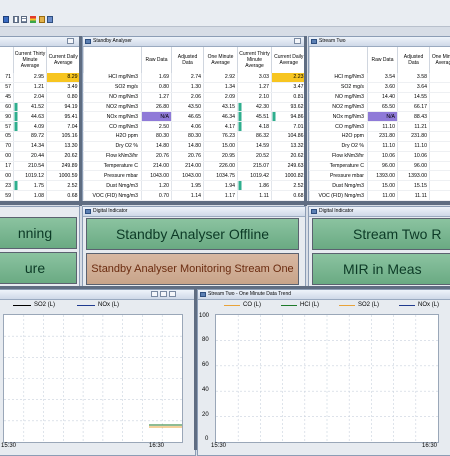 The image size is (450, 456). What do you see at coordinates (154, 294) in the screenshot?
I see `minimize-button` at bounding box center [154, 294].